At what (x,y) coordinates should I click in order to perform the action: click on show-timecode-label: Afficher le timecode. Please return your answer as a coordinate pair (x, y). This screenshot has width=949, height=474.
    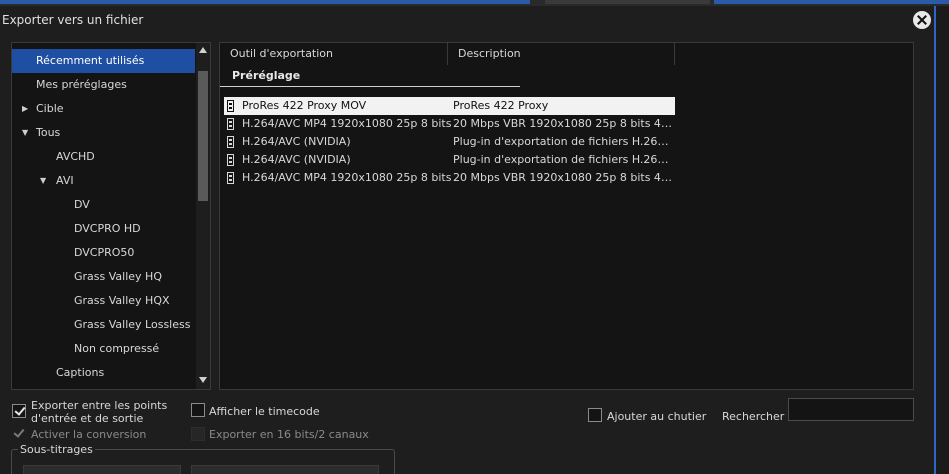
    Looking at the image, I should click on (264, 411).